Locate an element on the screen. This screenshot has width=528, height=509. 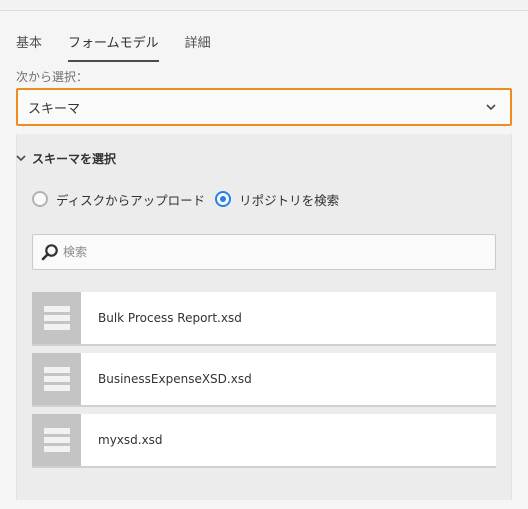
radio-button-unchecked is located at coordinates (40, 199).